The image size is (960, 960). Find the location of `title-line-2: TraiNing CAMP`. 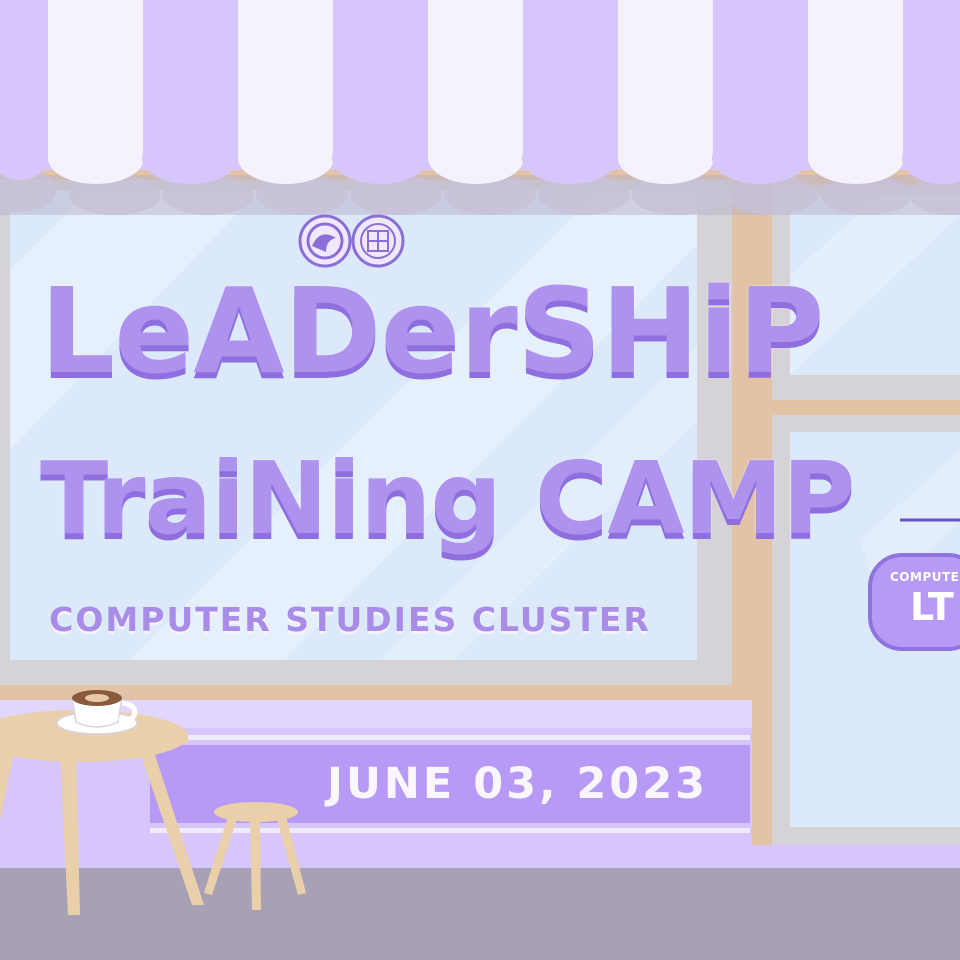

title-line-2: TraiNing CAMP is located at coordinates (447, 498).